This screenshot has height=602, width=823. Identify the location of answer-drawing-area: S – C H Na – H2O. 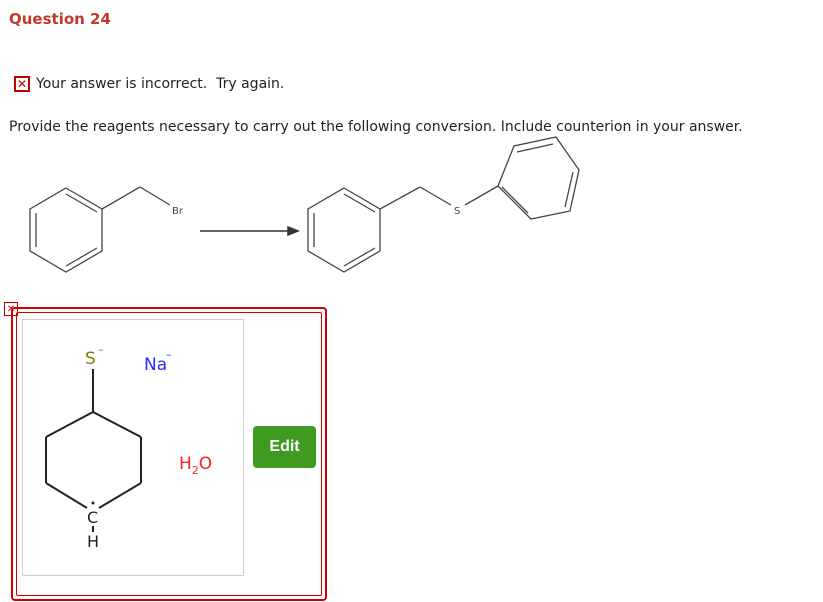
(133, 447).